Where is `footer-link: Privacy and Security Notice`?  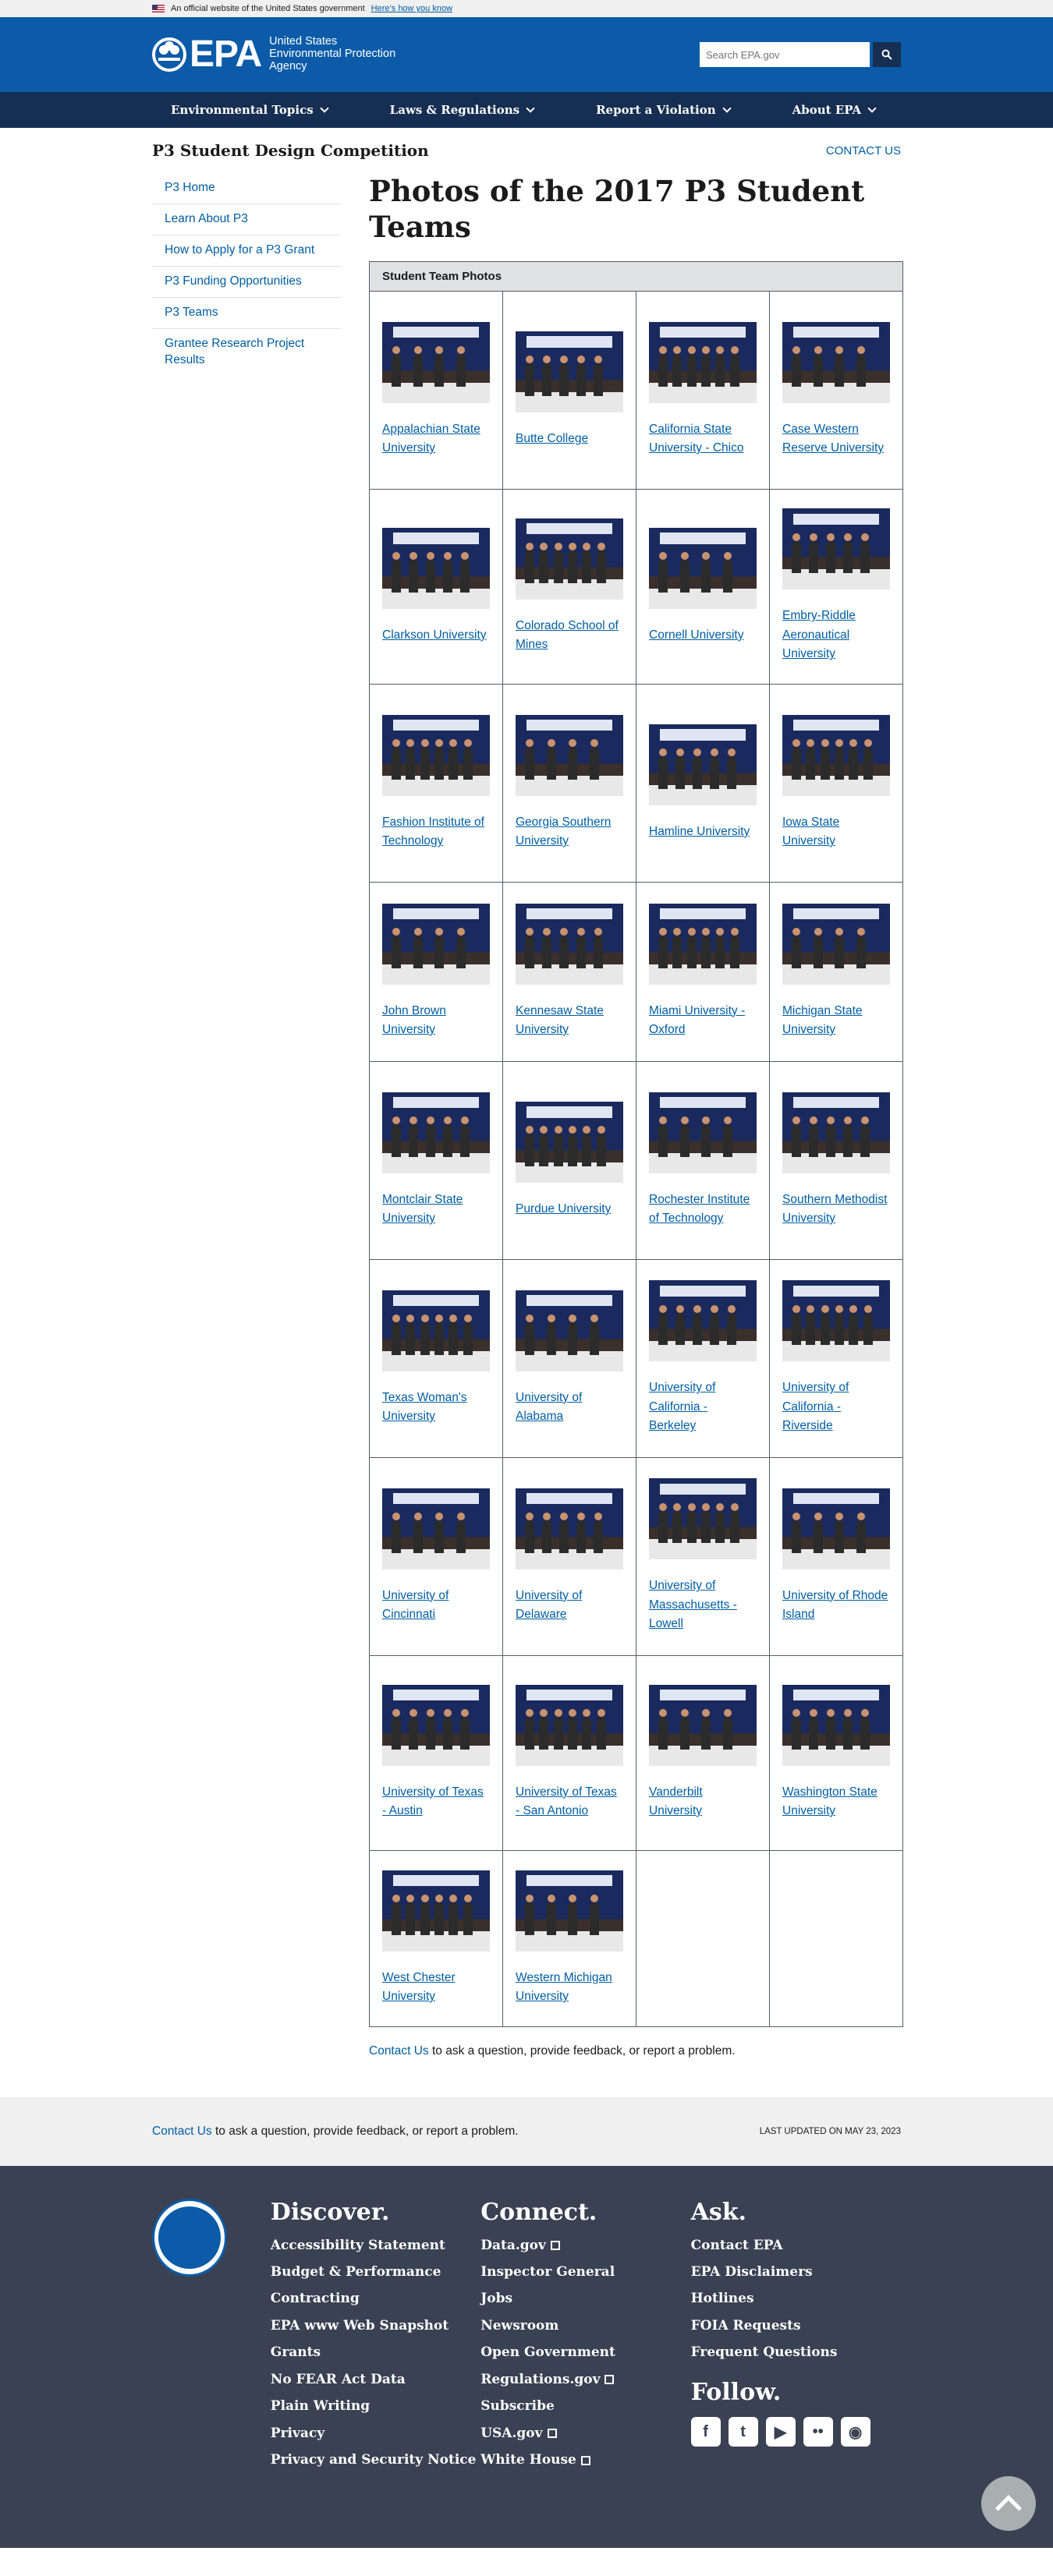 footer-link: Privacy and Security Notice is located at coordinates (376, 2460).